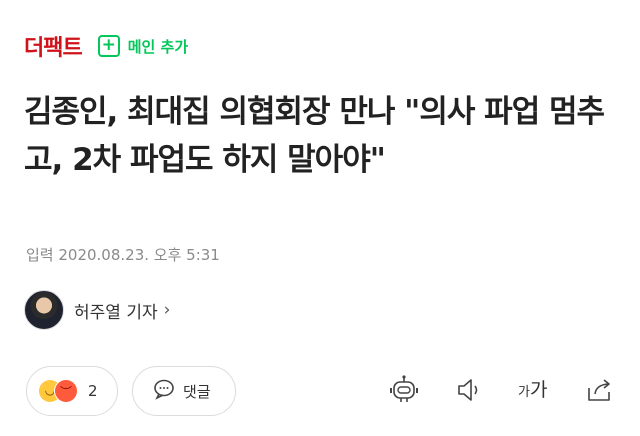 Image resolution: width=640 pixels, height=436 pixels. Describe the element at coordinates (538, 390) in the screenshot. I see `font-size-large-label: 가` at that location.